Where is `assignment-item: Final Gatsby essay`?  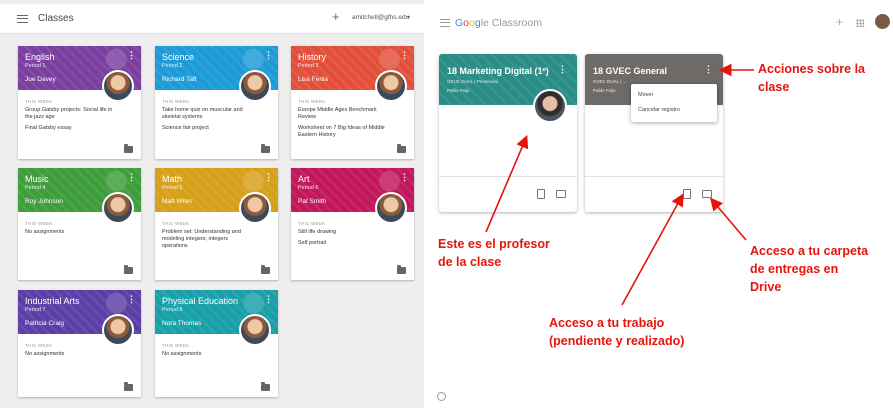 assignment-item: Final Gatsby essay is located at coordinates (71, 128).